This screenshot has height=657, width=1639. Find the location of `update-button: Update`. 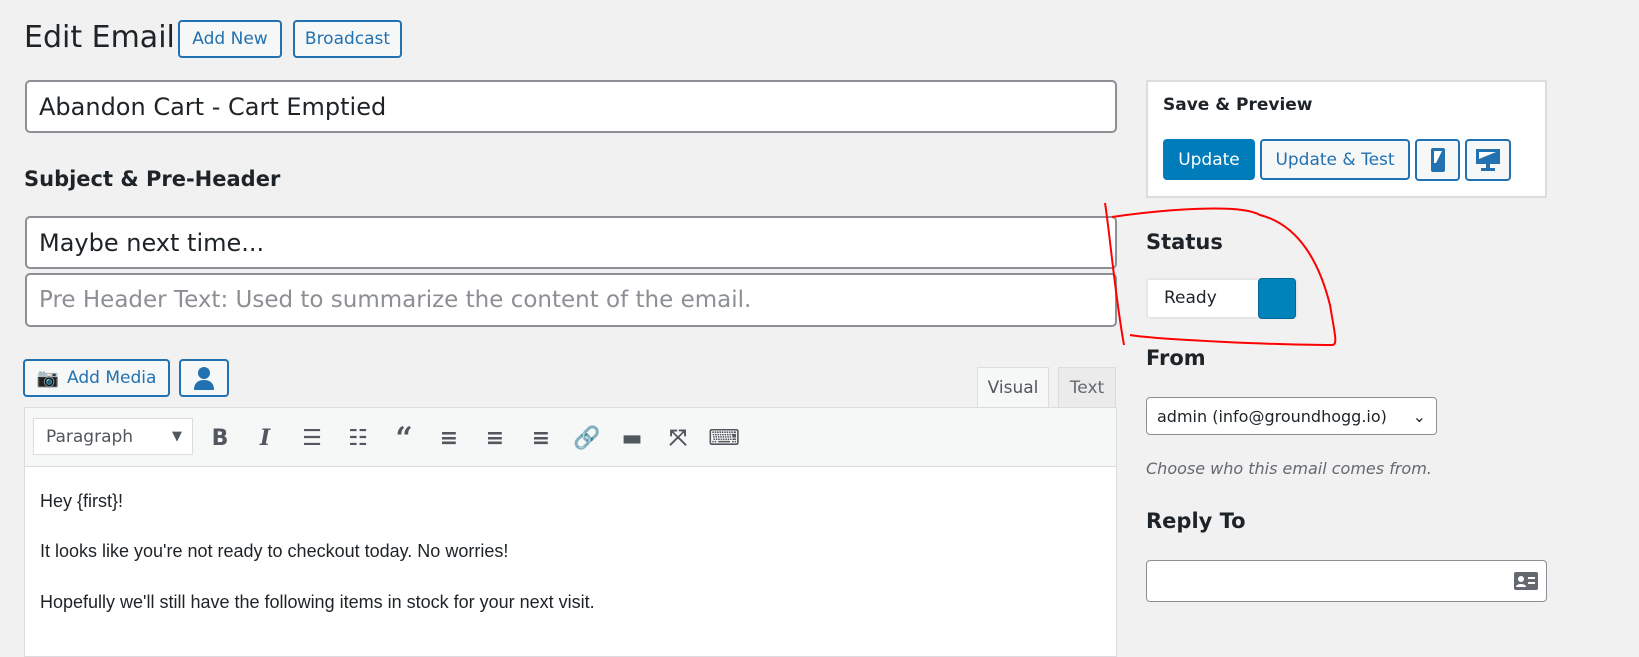

update-button: Update is located at coordinates (1209, 159).